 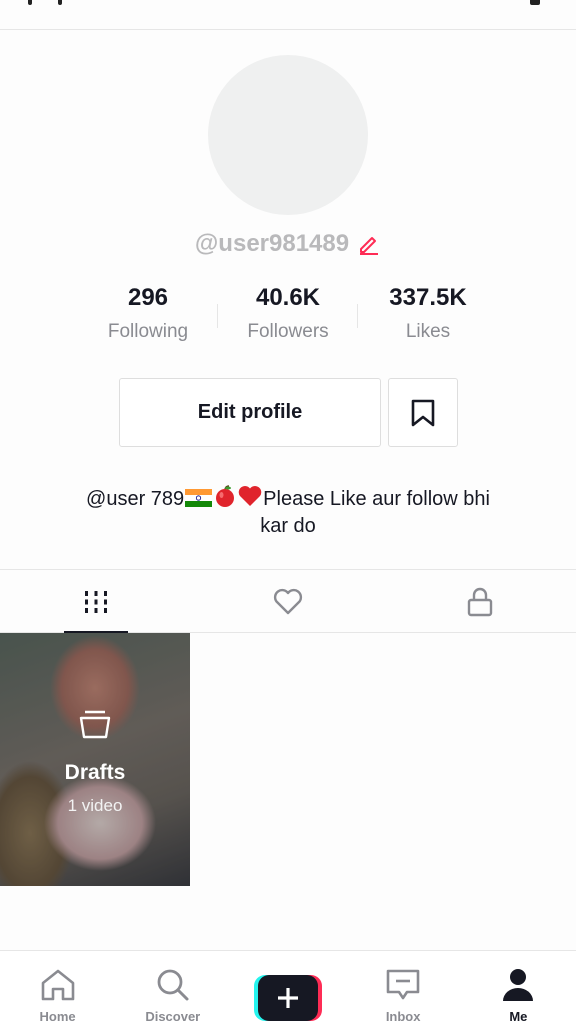 What do you see at coordinates (428, 297) in the screenshot?
I see `stat-likes-value: 337.5K` at bounding box center [428, 297].